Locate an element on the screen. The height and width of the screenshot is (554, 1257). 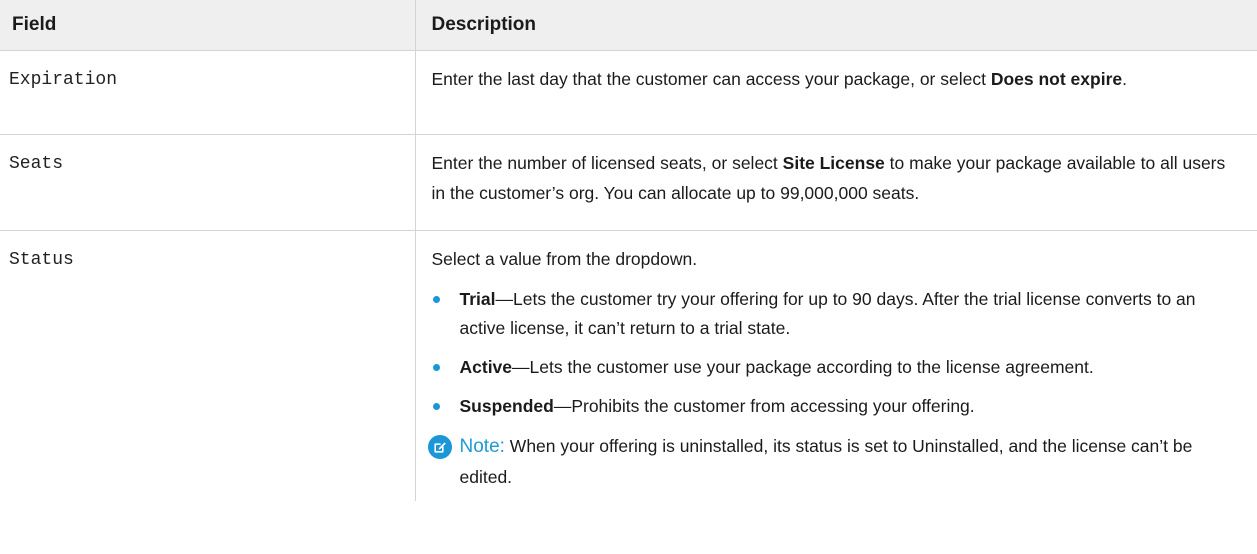
status-term: Active is located at coordinates (486, 367).